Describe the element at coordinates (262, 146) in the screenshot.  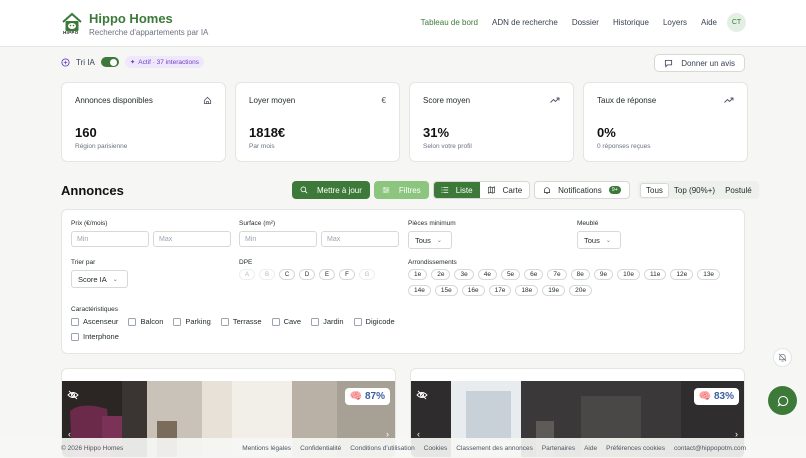
I see `stat-sub: Par mois` at that location.